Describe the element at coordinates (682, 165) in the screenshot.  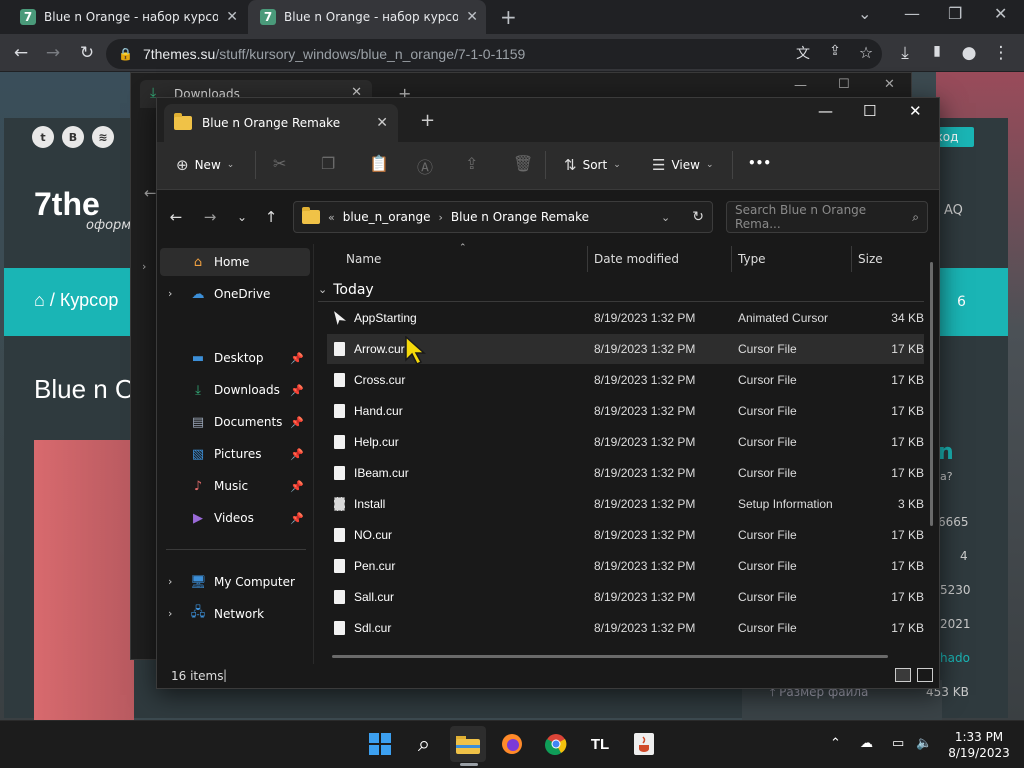
I see `view-button: ☰ View ⌄` at that location.